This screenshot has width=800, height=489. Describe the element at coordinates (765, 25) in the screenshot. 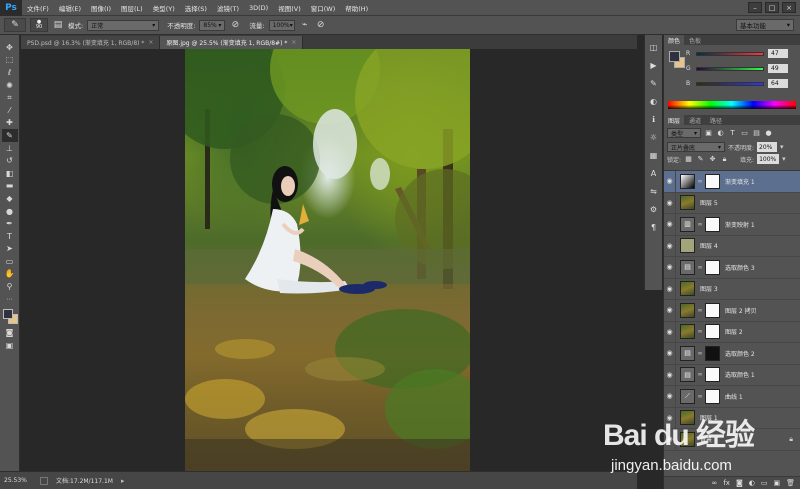

I see `workspace-select: 基本功能 ▾` at that location.